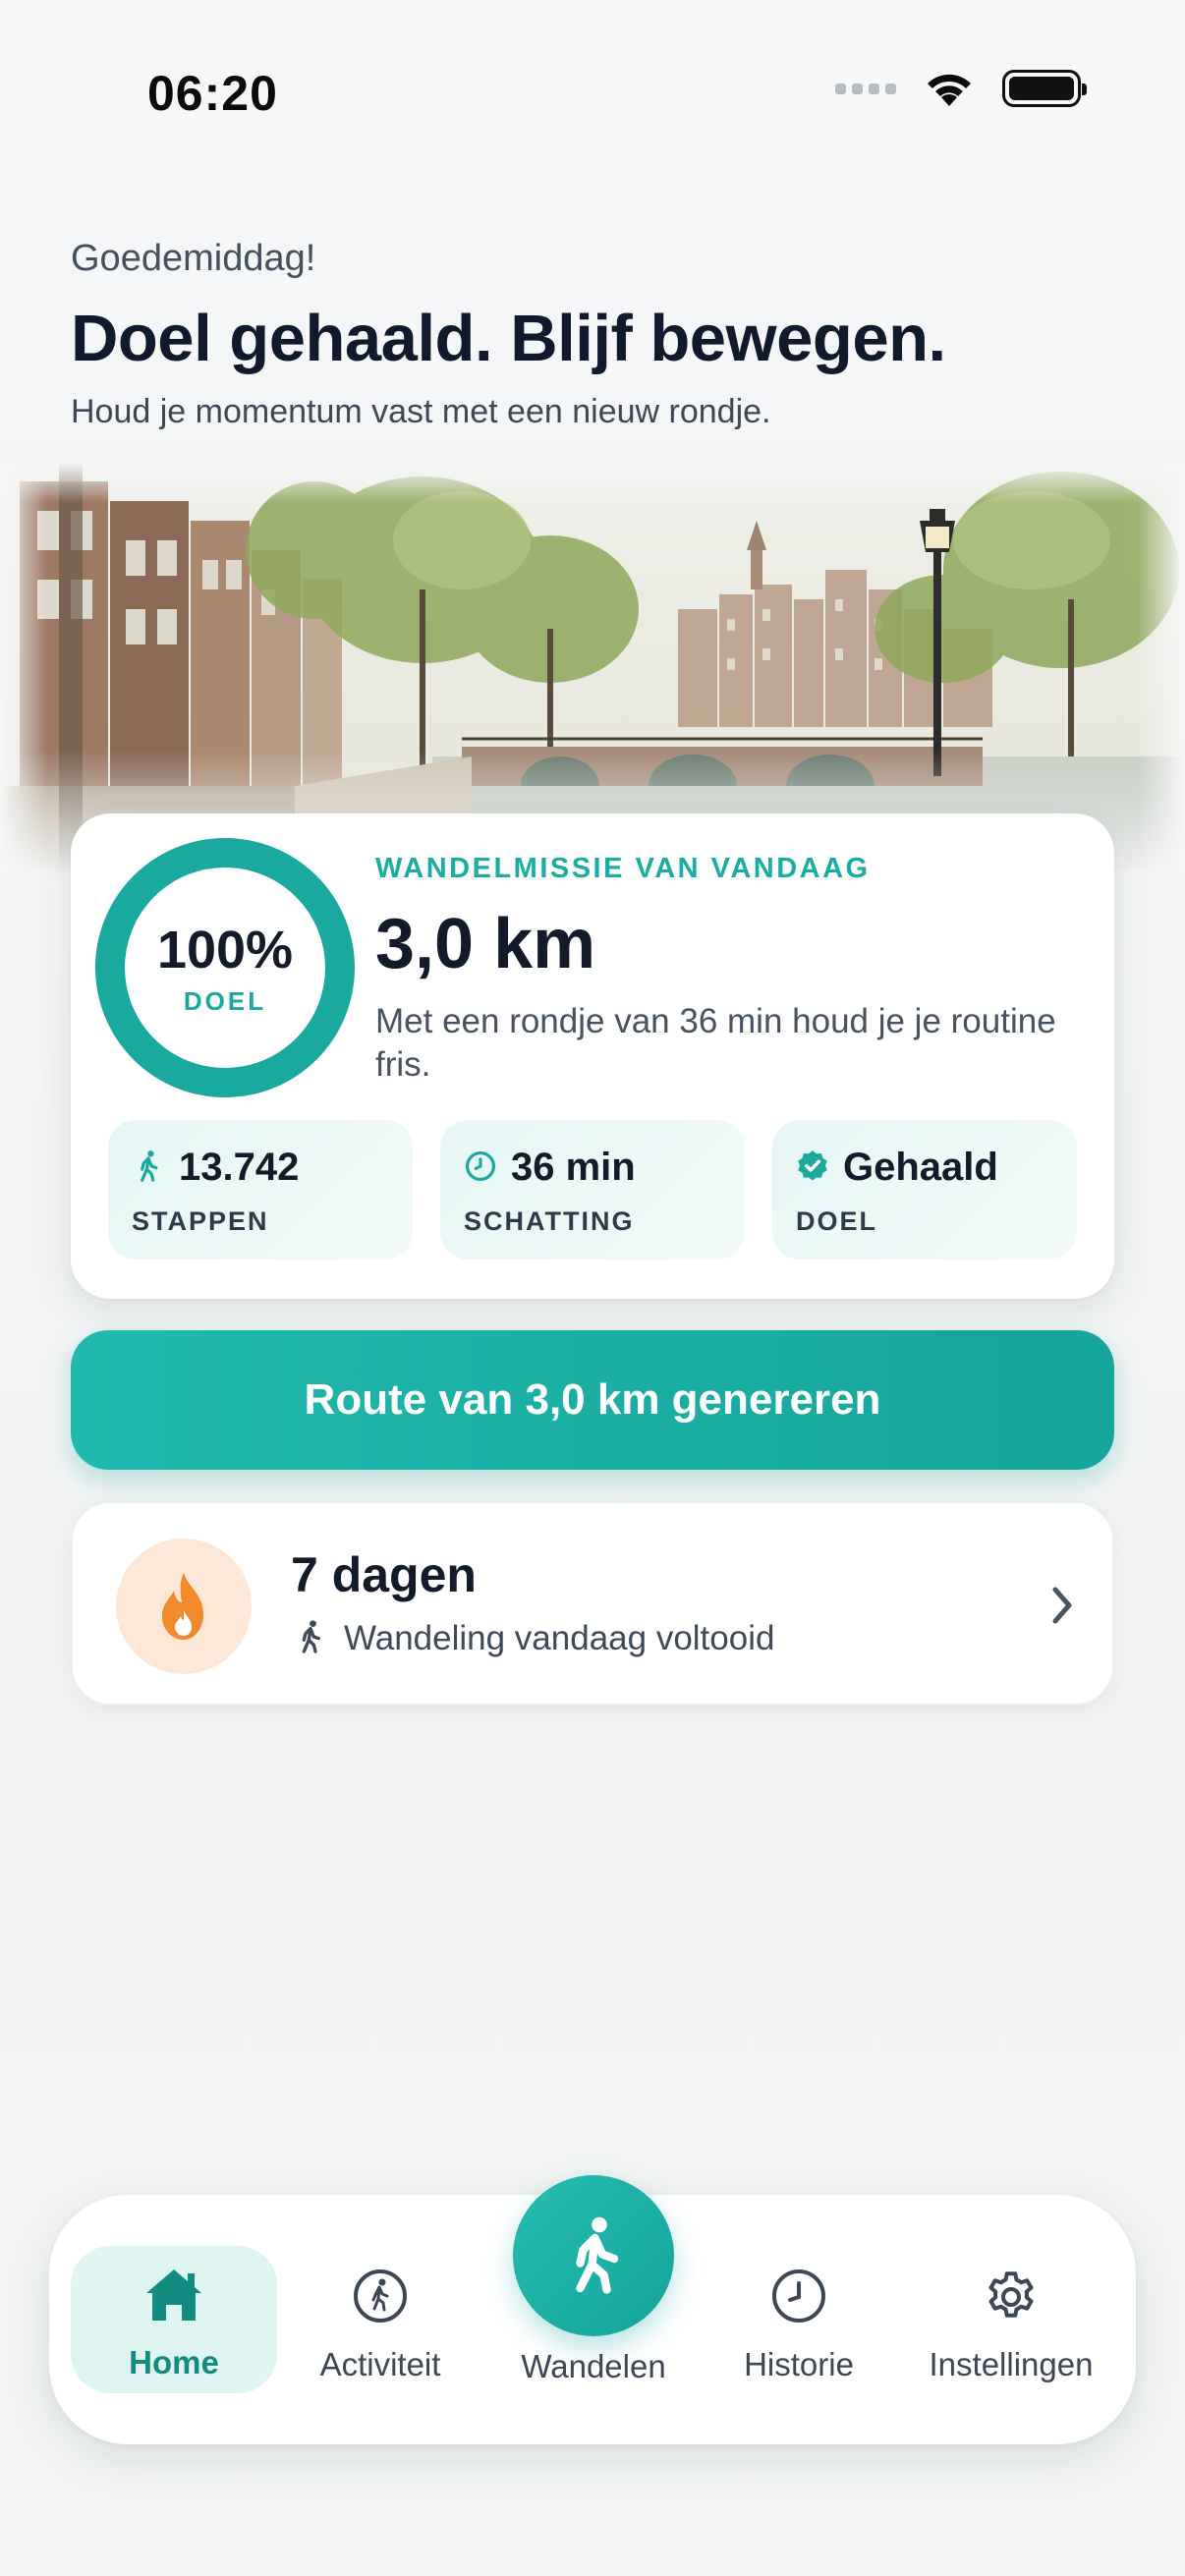  I want to click on generate-route-button: Route van 3,0 km genereren, so click(592, 1400).